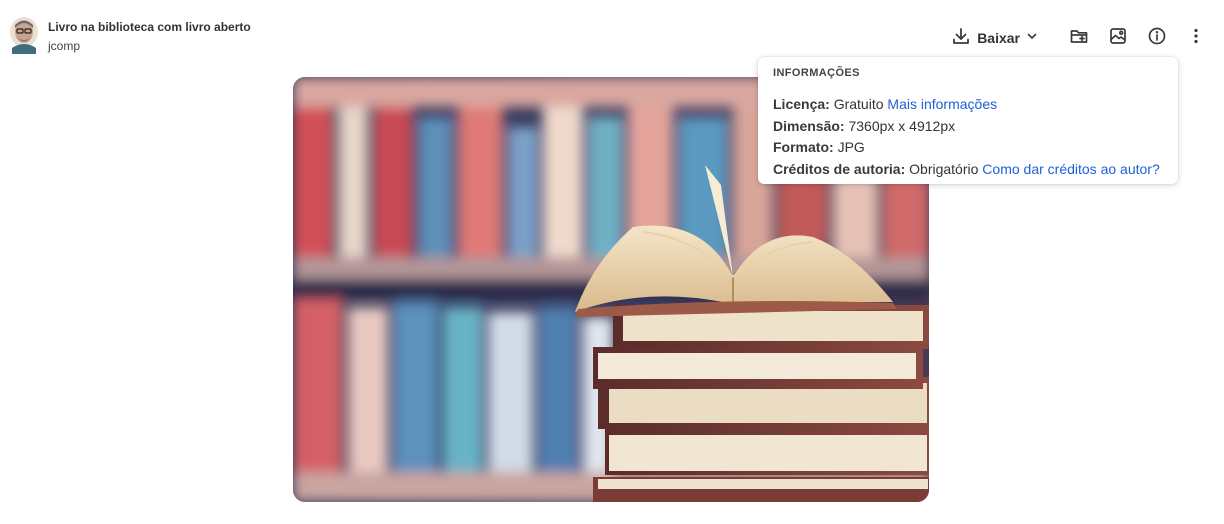 This screenshot has height=524, width=1224. What do you see at coordinates (961, 38) in the screenshot?
I see `download-icon` at bounding box center [961, 38].